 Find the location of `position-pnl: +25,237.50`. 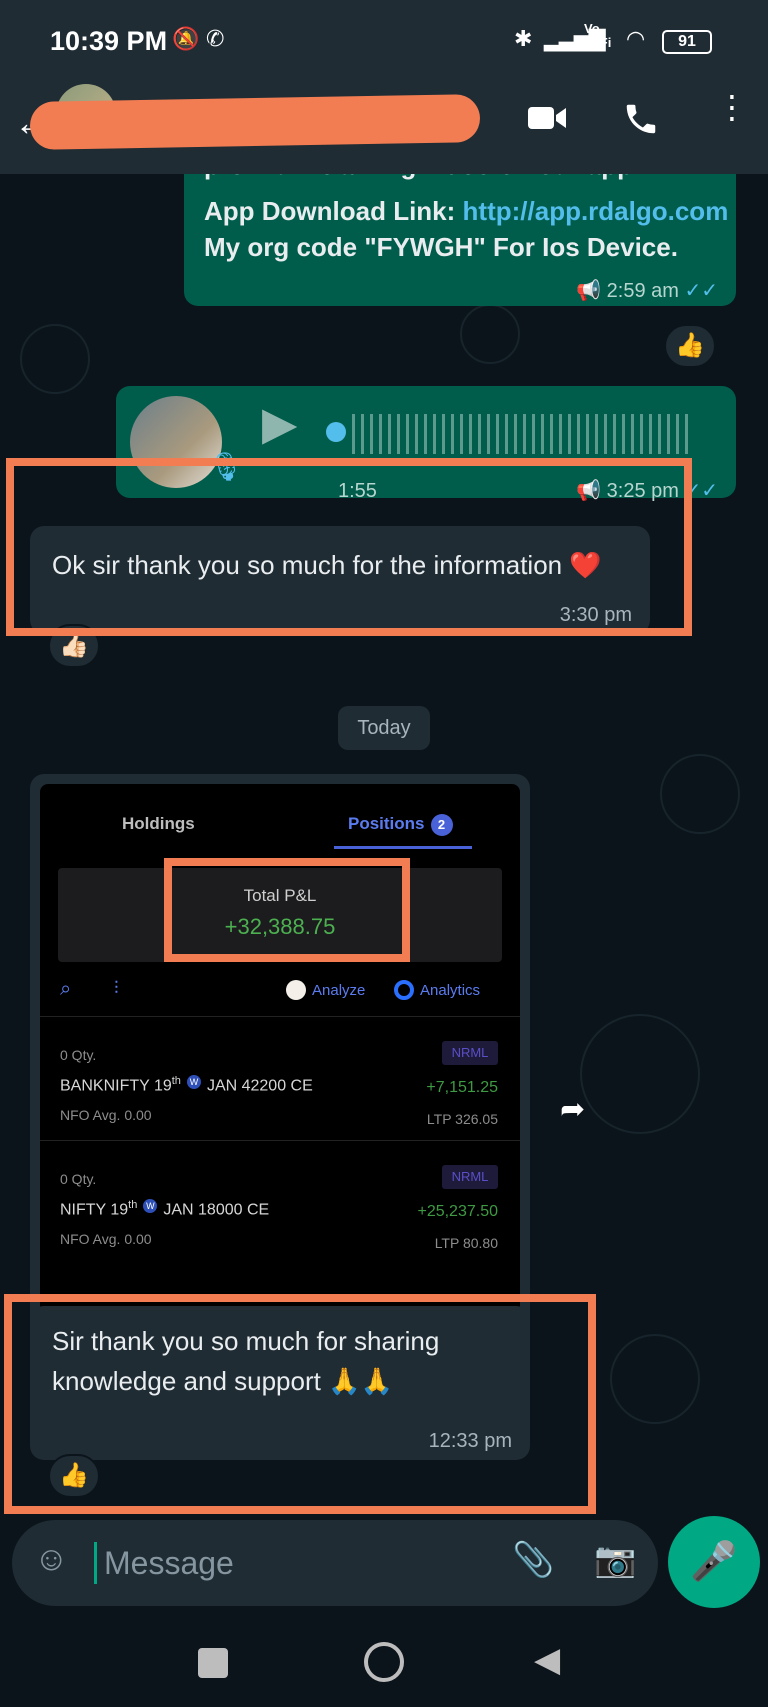

position-pnl: +25,237.50 is located at coordinates (457, 1211).